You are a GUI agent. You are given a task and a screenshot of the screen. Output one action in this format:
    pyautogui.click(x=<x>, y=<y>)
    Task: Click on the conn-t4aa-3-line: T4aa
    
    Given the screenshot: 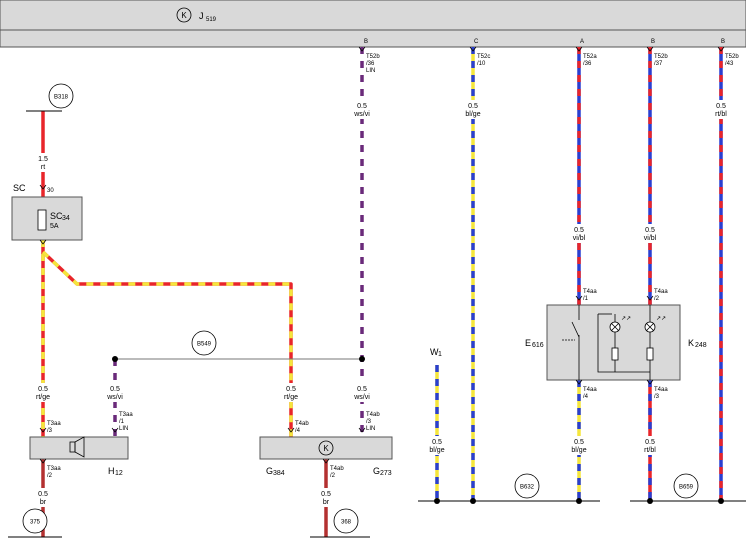 What is the action you would take?
    pyautogui.click(x=661, y=390)
    